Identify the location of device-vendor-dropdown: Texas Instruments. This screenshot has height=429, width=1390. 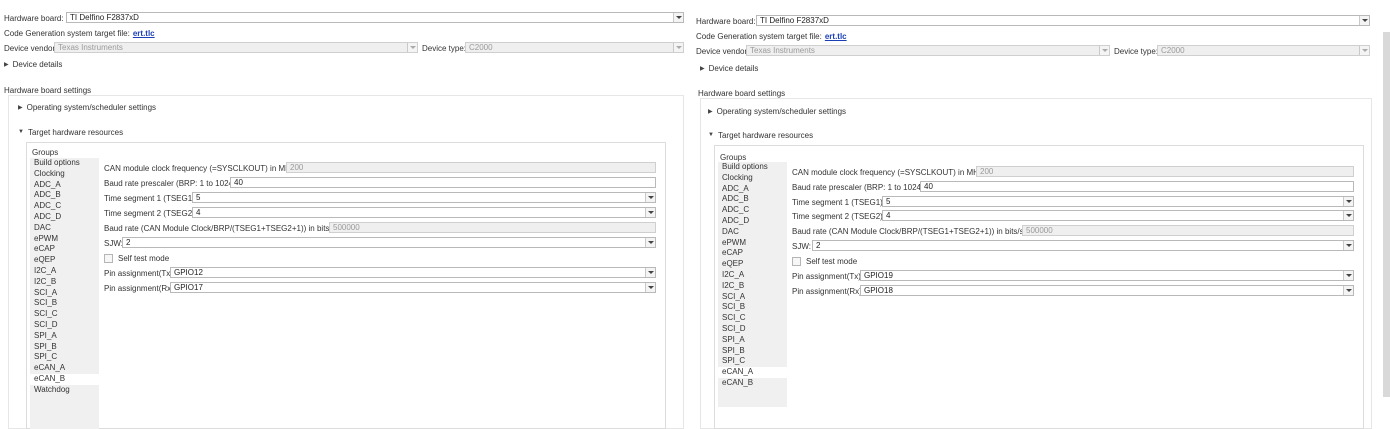
(928, 50).